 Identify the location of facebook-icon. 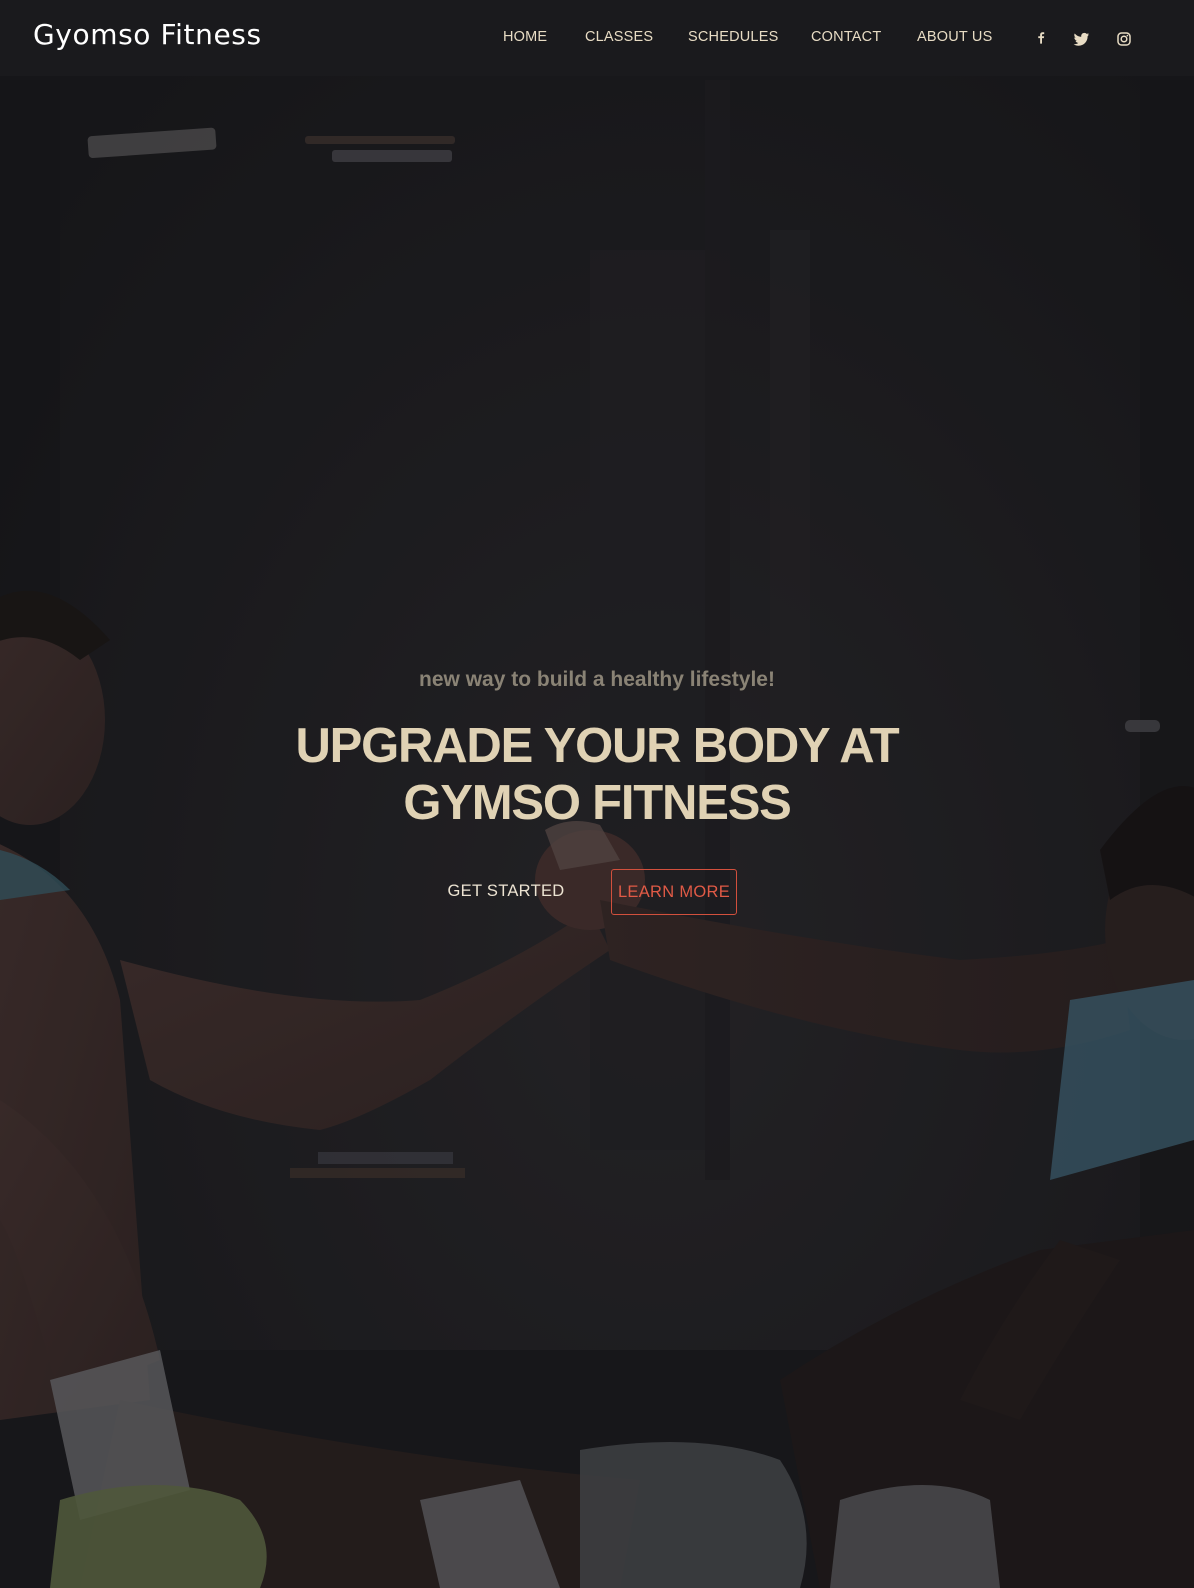
(1041, 39).